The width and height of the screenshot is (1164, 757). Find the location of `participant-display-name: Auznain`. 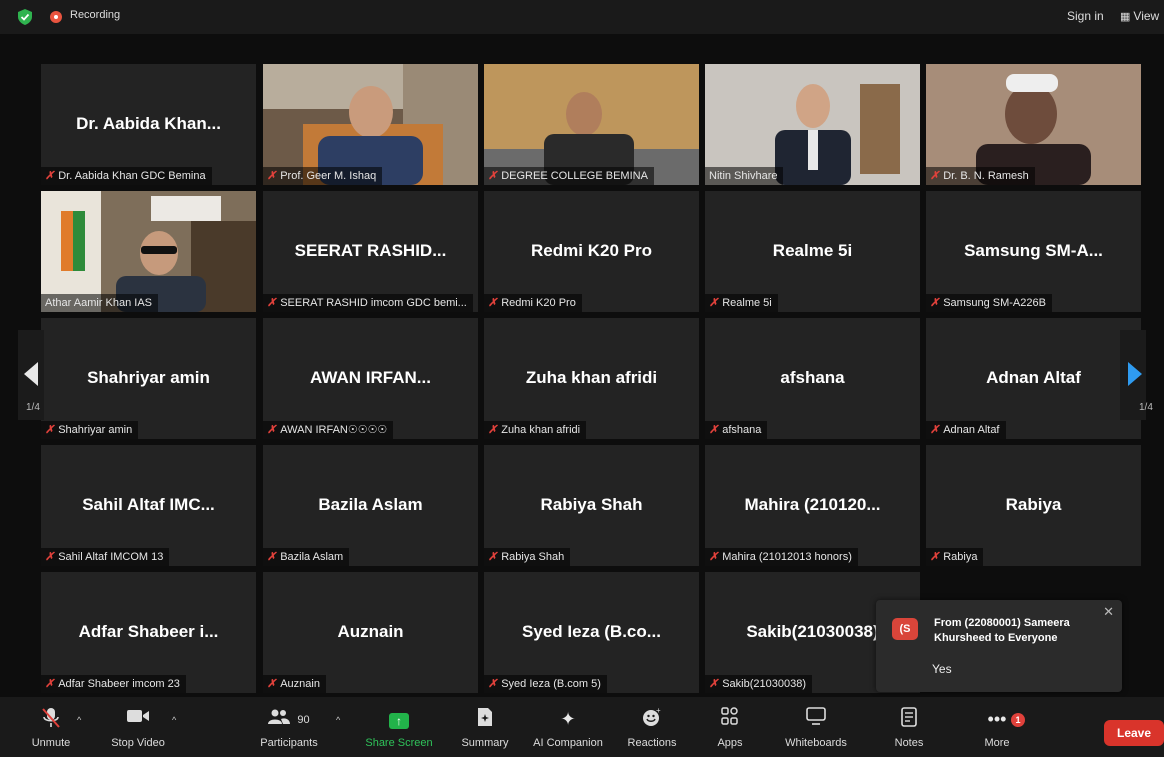

participant-display-name: Auznain is located at coordinates (370, 631).